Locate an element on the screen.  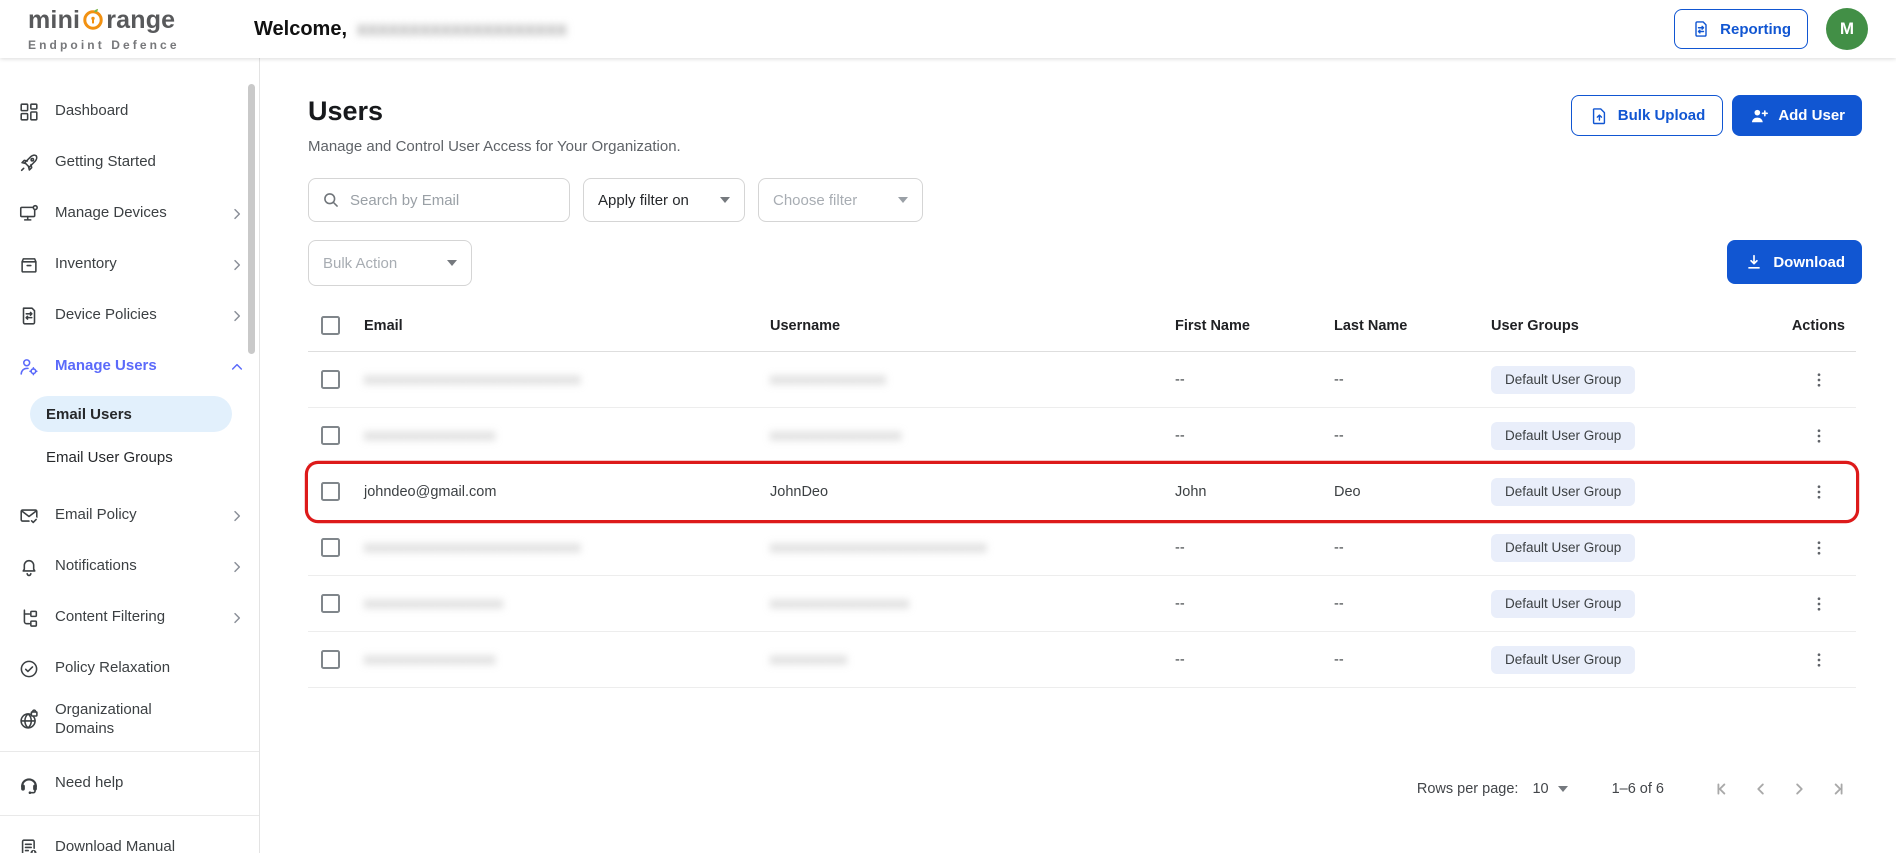
reporting-button: Reporting is located at coordinates (1741, 29).